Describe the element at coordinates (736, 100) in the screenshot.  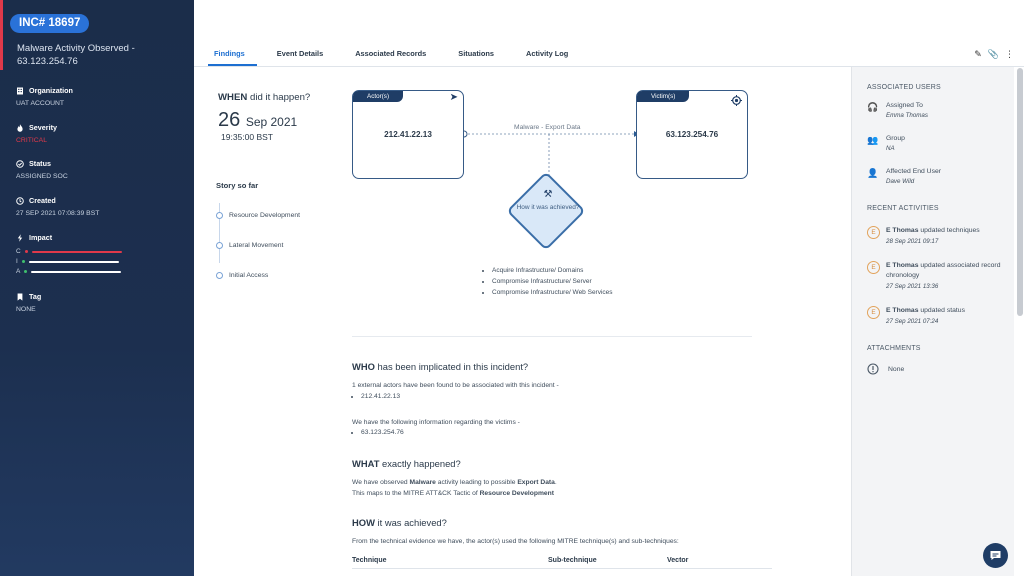
I see `crosshair-icon` at that location.